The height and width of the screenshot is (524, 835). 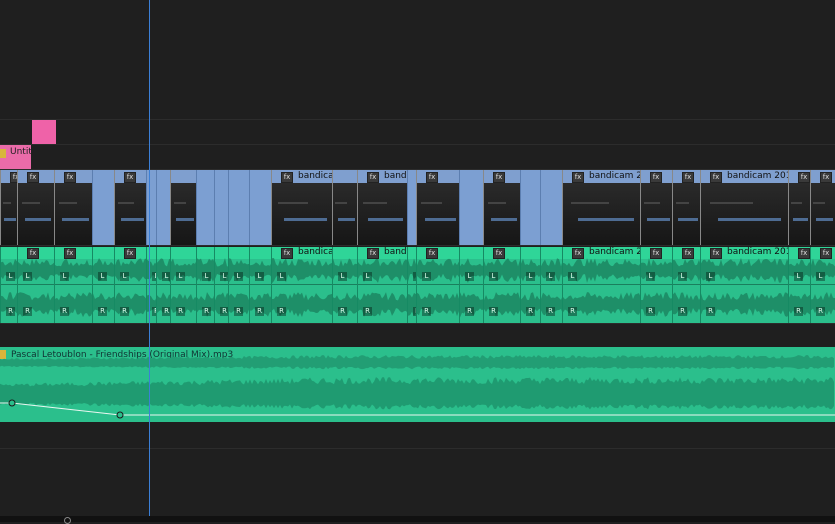 I want to click on video-clip: fx bandicam 2018, so click(x=744, y=207).